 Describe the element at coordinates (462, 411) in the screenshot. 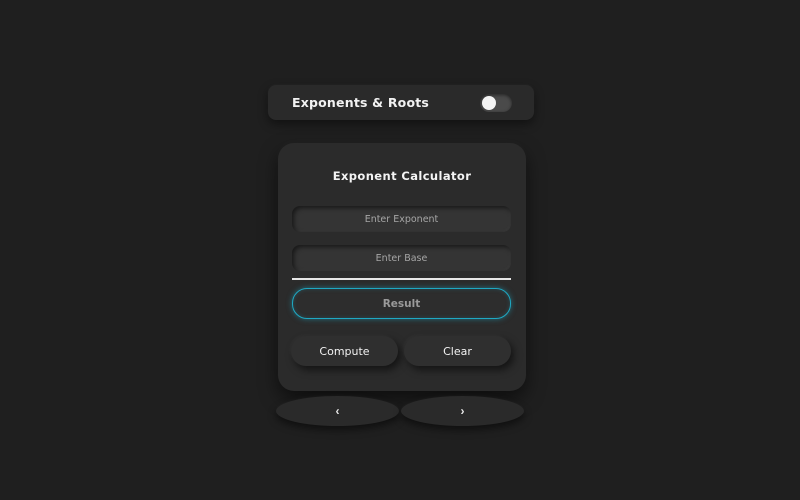

I see `next-button: ›` at that location.